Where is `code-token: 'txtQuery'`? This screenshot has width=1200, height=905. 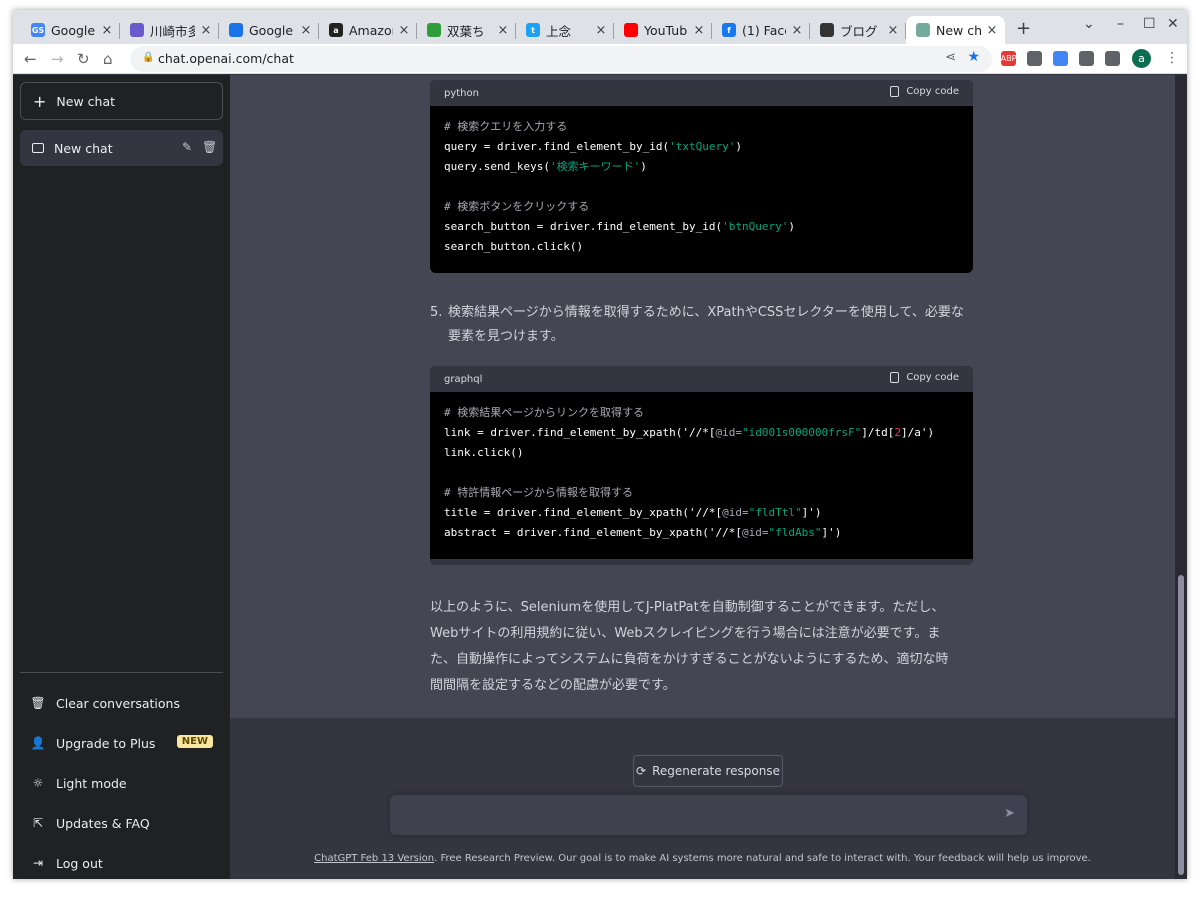 code-token: 'txtQuery' is located at coordinates (702, 146).